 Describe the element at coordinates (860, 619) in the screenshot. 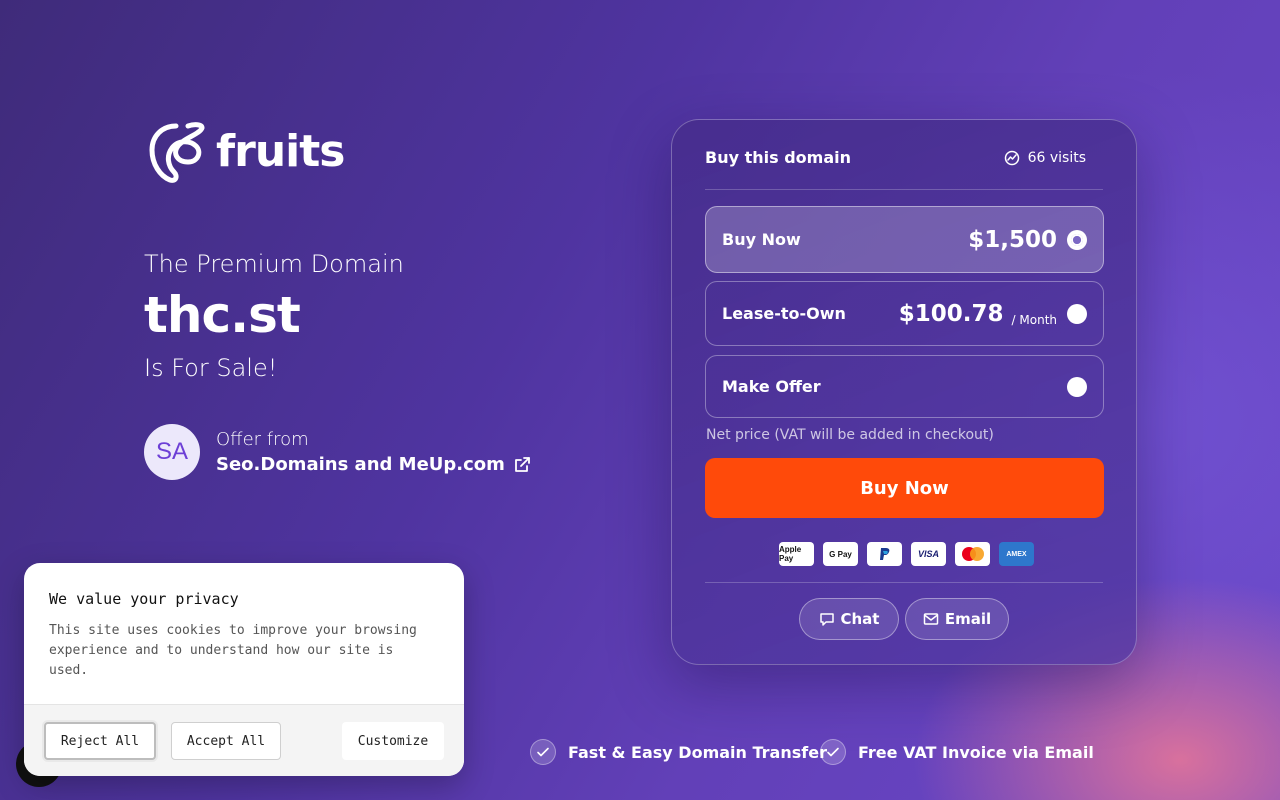

I see `chat-button-label: Chat` at that location.